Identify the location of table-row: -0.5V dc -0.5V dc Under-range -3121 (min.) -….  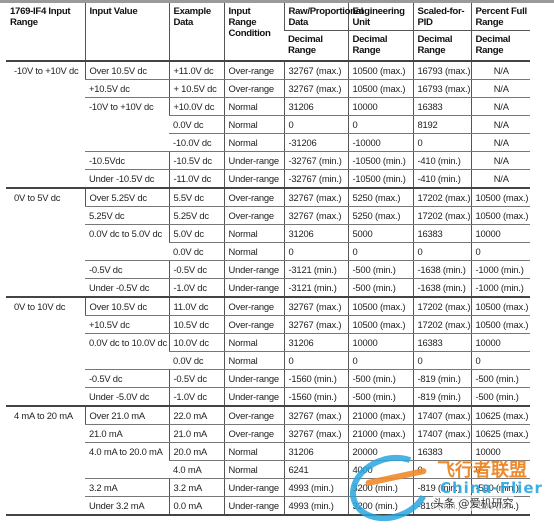
(268, 269).